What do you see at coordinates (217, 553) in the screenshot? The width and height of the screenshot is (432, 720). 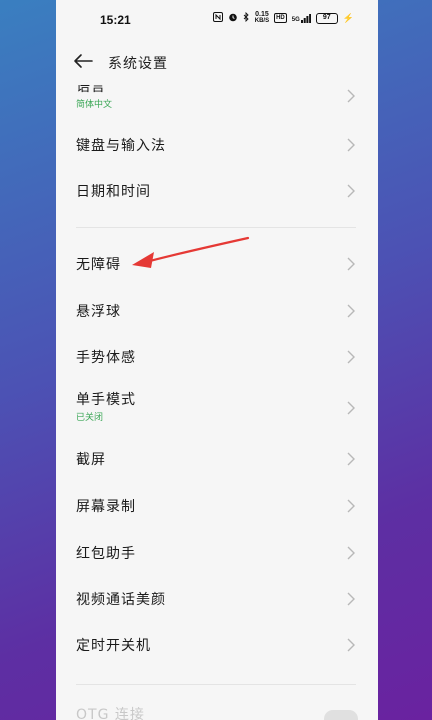 I see `settings-item-red-packet-assistant: 红包助手` at bounding box center [217, 553].